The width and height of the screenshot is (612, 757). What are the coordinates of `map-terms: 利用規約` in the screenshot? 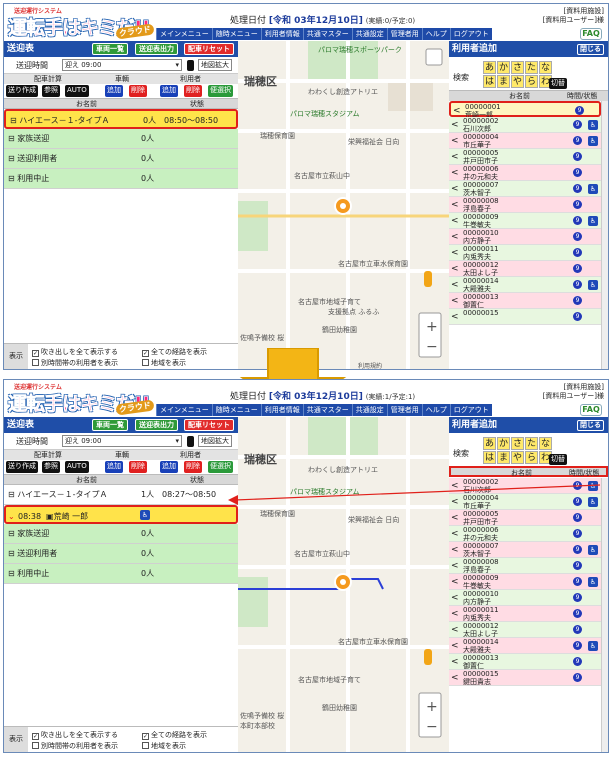 It's located at (370, 365).